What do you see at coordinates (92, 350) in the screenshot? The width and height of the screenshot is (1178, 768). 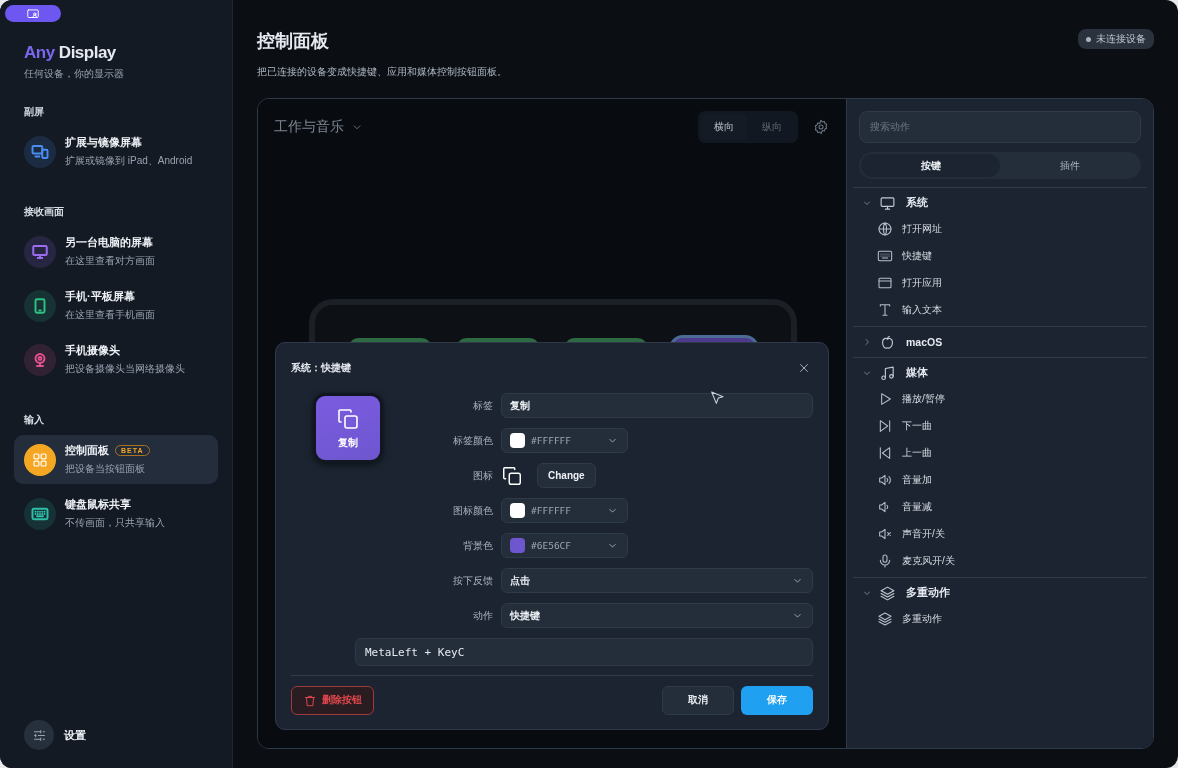 I see `item-title: 手机摄像头` at bounding box center [92, 350].